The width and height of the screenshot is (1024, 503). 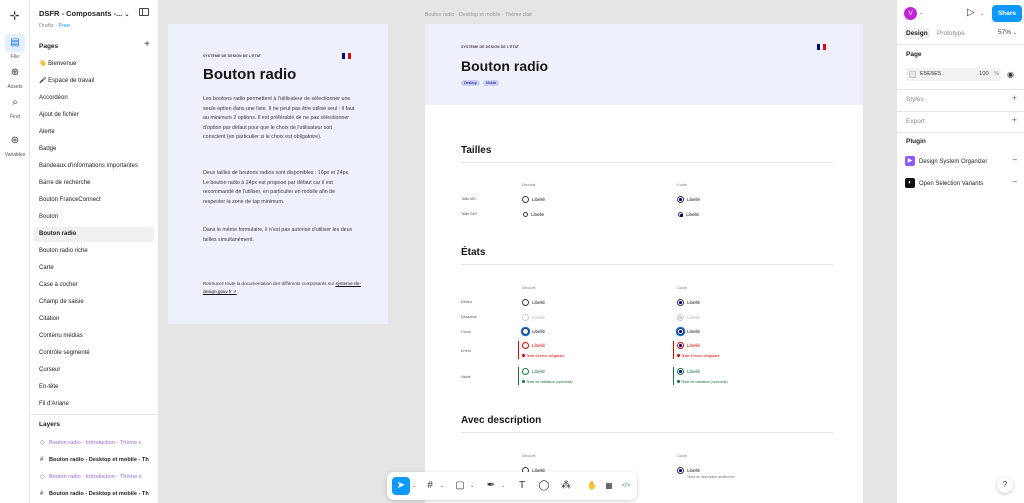 What do you see at coordinates (522, 486) in the screenshot?
I see `text-tool-icon: T` at bounding box center [522, 486].